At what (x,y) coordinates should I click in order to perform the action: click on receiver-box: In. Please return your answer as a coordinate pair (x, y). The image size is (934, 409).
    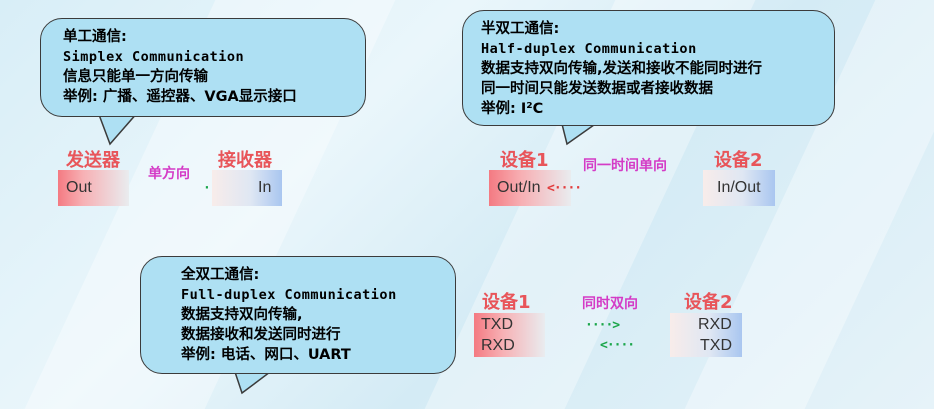
    Looking at the image, I should click on (247, 188).